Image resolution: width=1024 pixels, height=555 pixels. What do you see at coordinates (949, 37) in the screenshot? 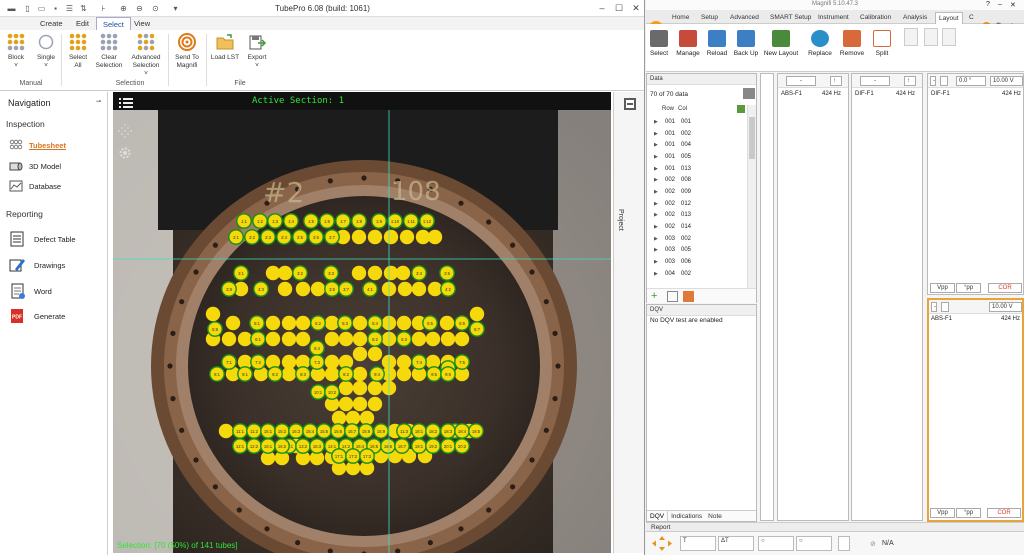
I see `layout-preset-3-icon` at bounding box center [949, 37].